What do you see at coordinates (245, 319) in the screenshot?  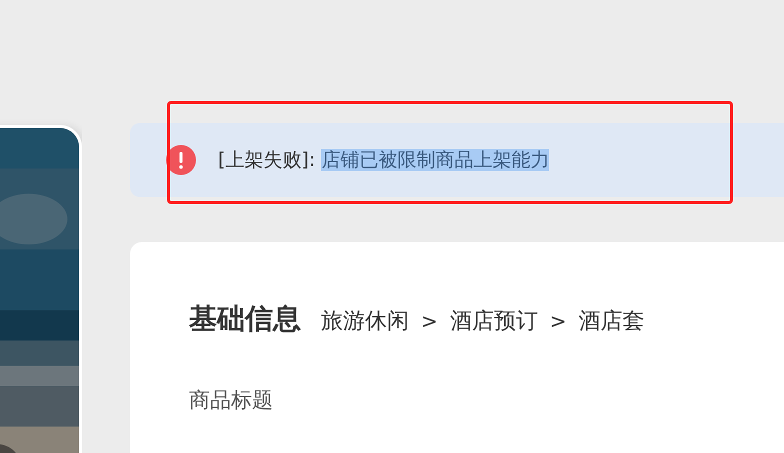 I see `section-title: 基础信息` at bounding box center [245, 319].